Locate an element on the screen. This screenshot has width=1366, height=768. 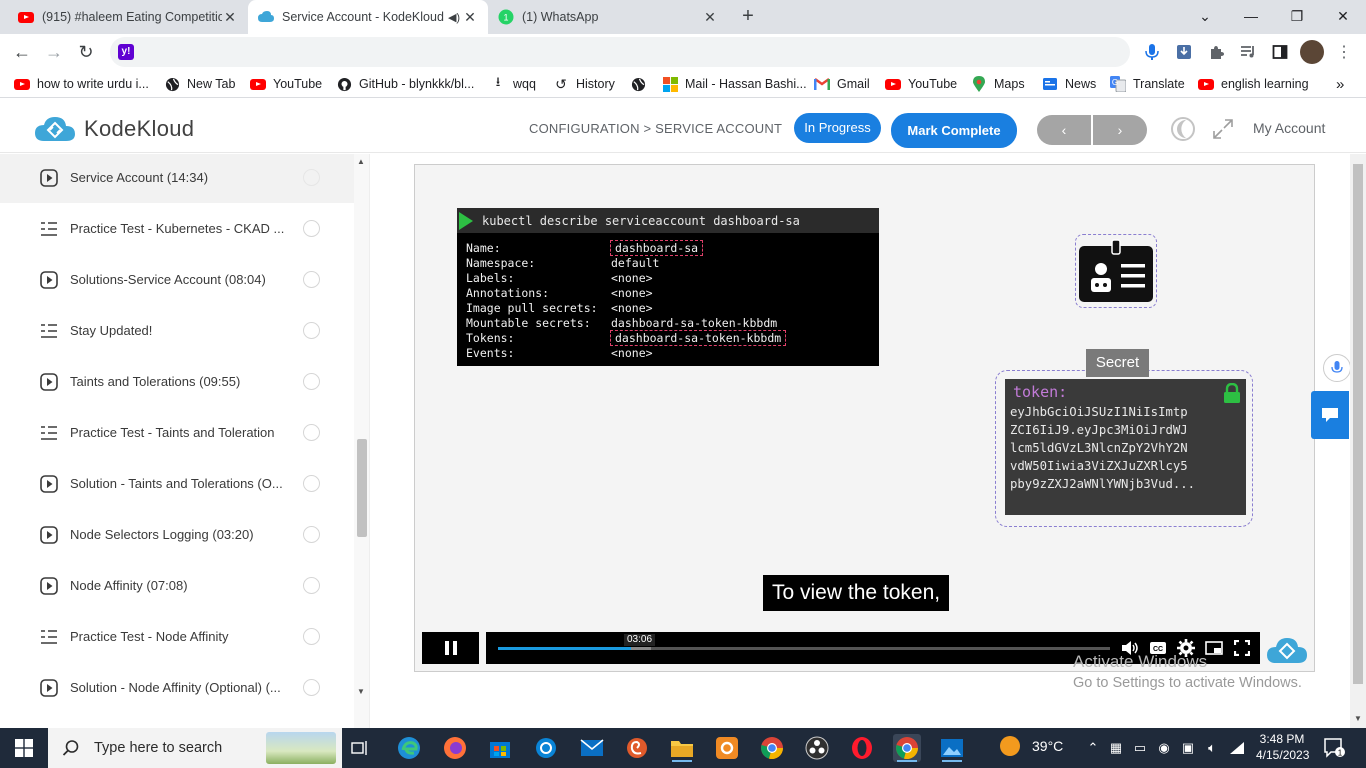
page-scrollbar: ▼ is located at coordinates (1358, 441).